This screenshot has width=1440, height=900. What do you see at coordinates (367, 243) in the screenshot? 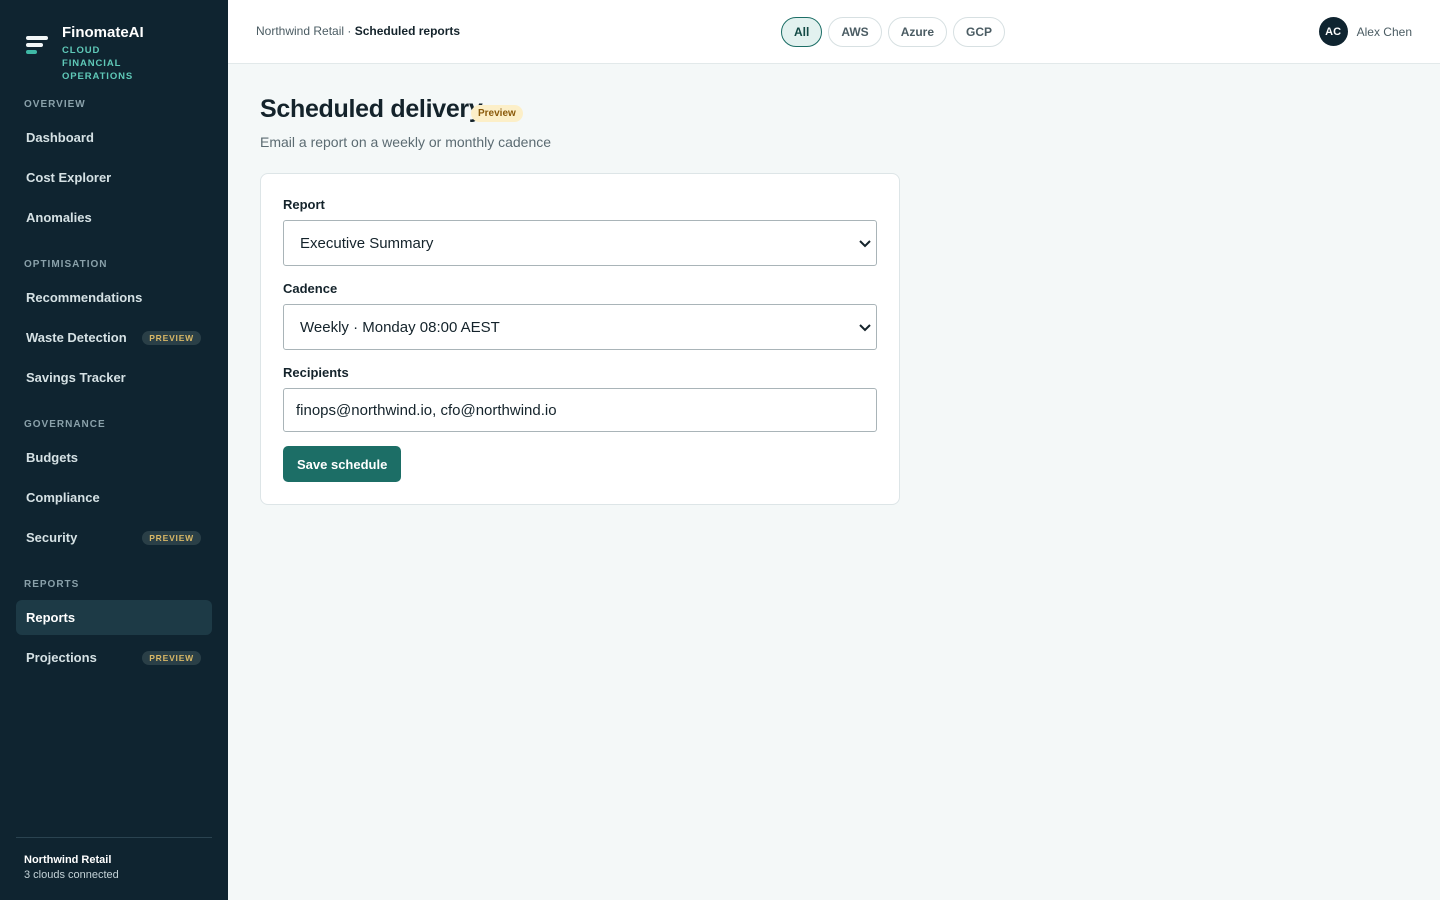
I see `report-selected-value: Executive Summary` at bounding box center [367, 243].